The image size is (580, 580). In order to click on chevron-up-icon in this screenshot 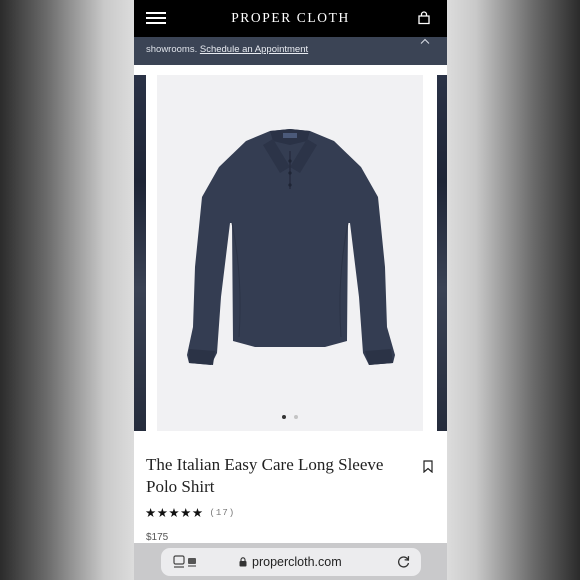, I will do `click(425, 41)`.